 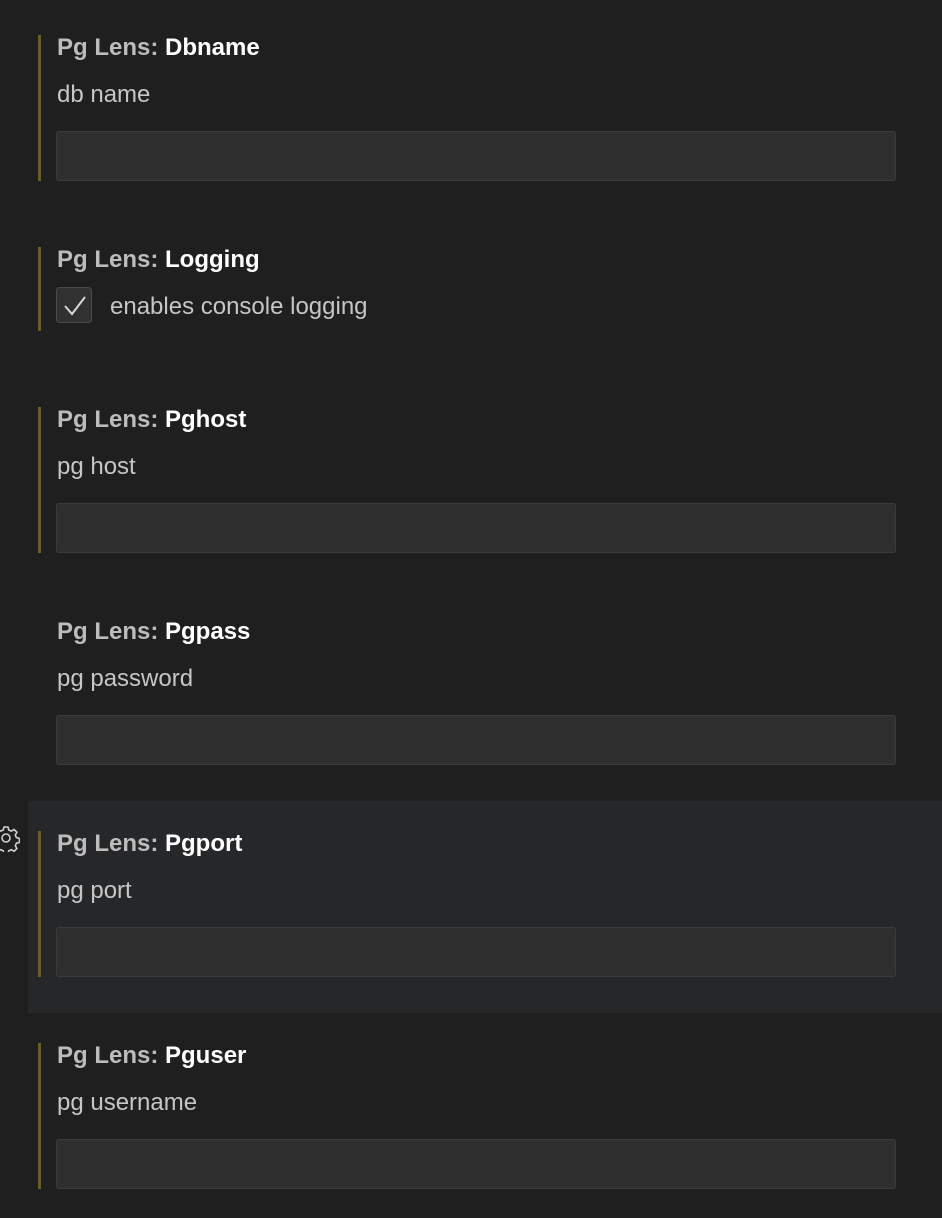 I want to click on setting-logging: Pg Lens: Logging enables console logging, so click(x=485, y=292).